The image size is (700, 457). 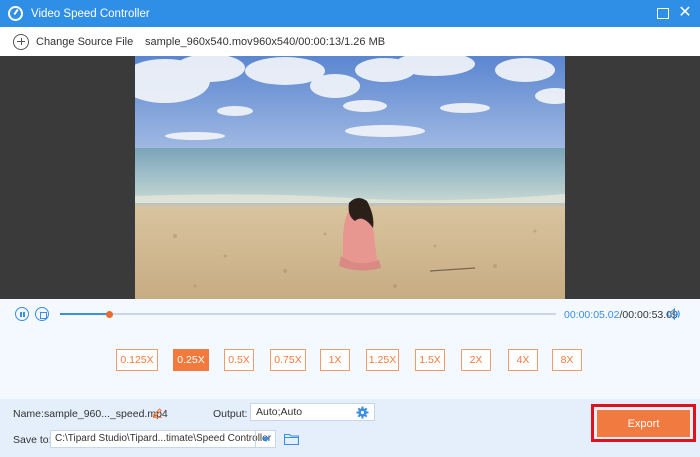 I want to click on close-button: ✕, so click(x=685, y=13).